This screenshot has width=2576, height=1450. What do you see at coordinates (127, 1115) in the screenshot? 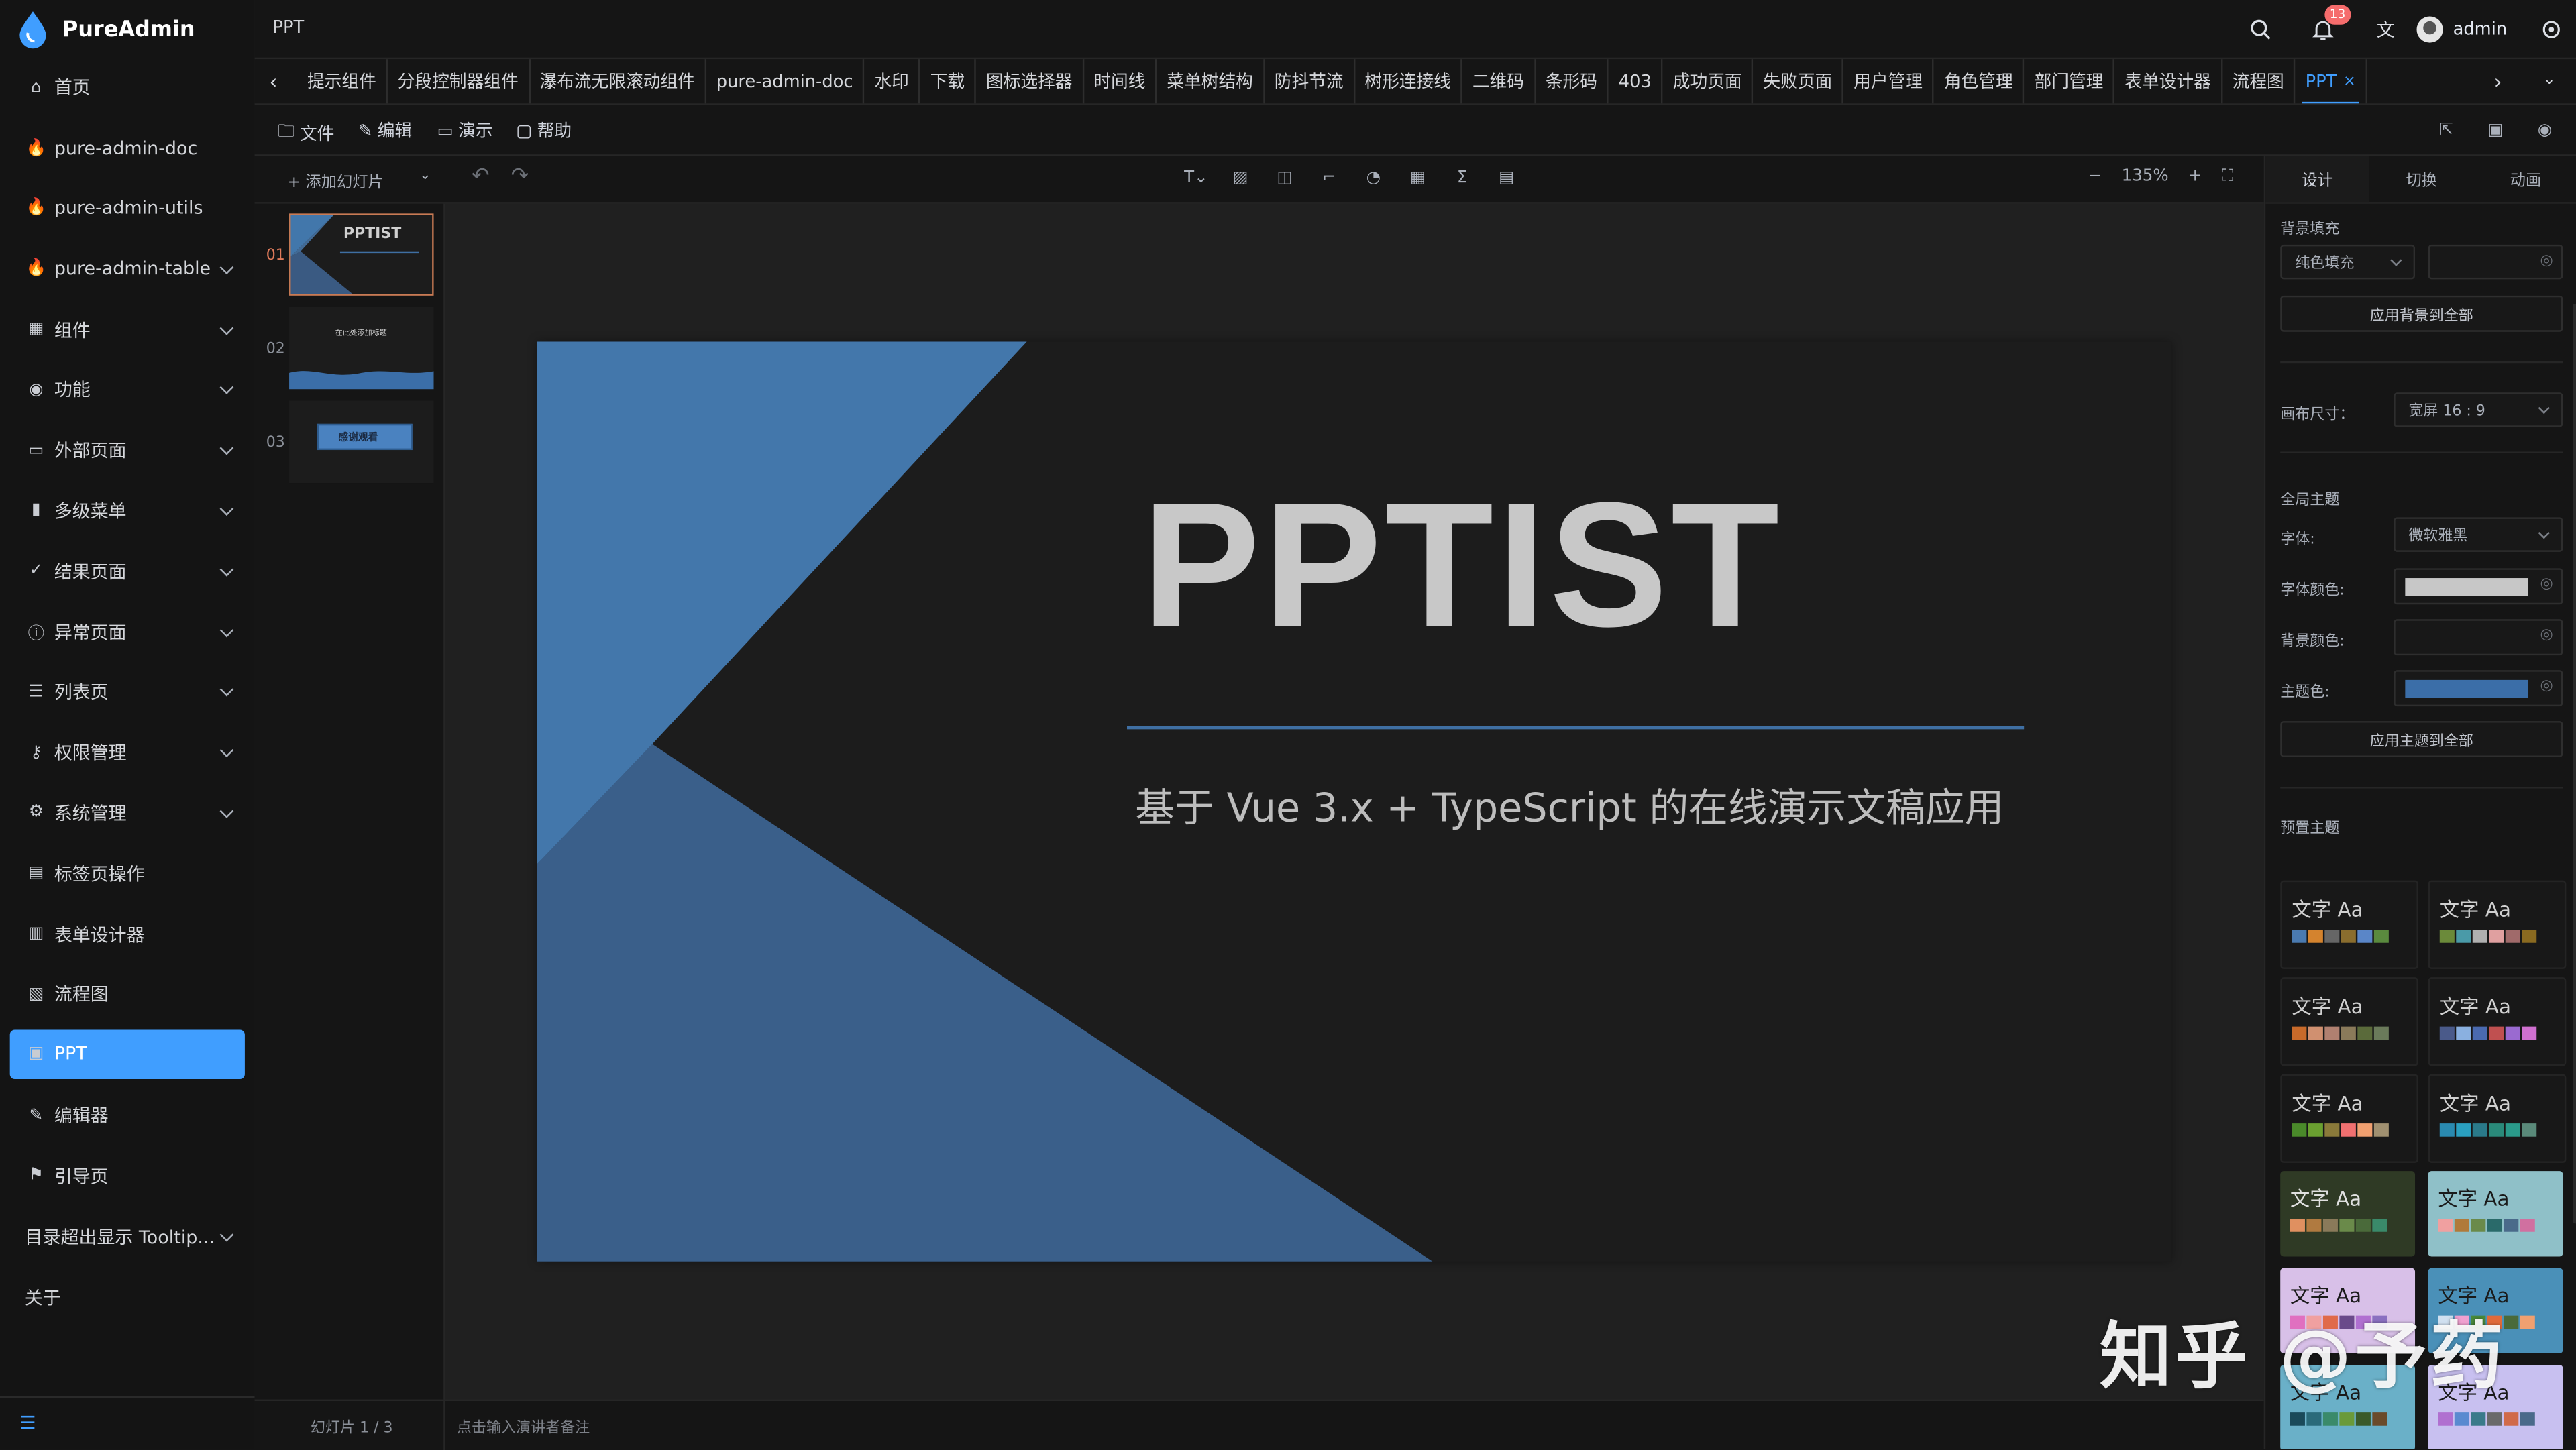
I see `sidebar-item: ✎ 编辑器` at bounding box center [127, 1115].